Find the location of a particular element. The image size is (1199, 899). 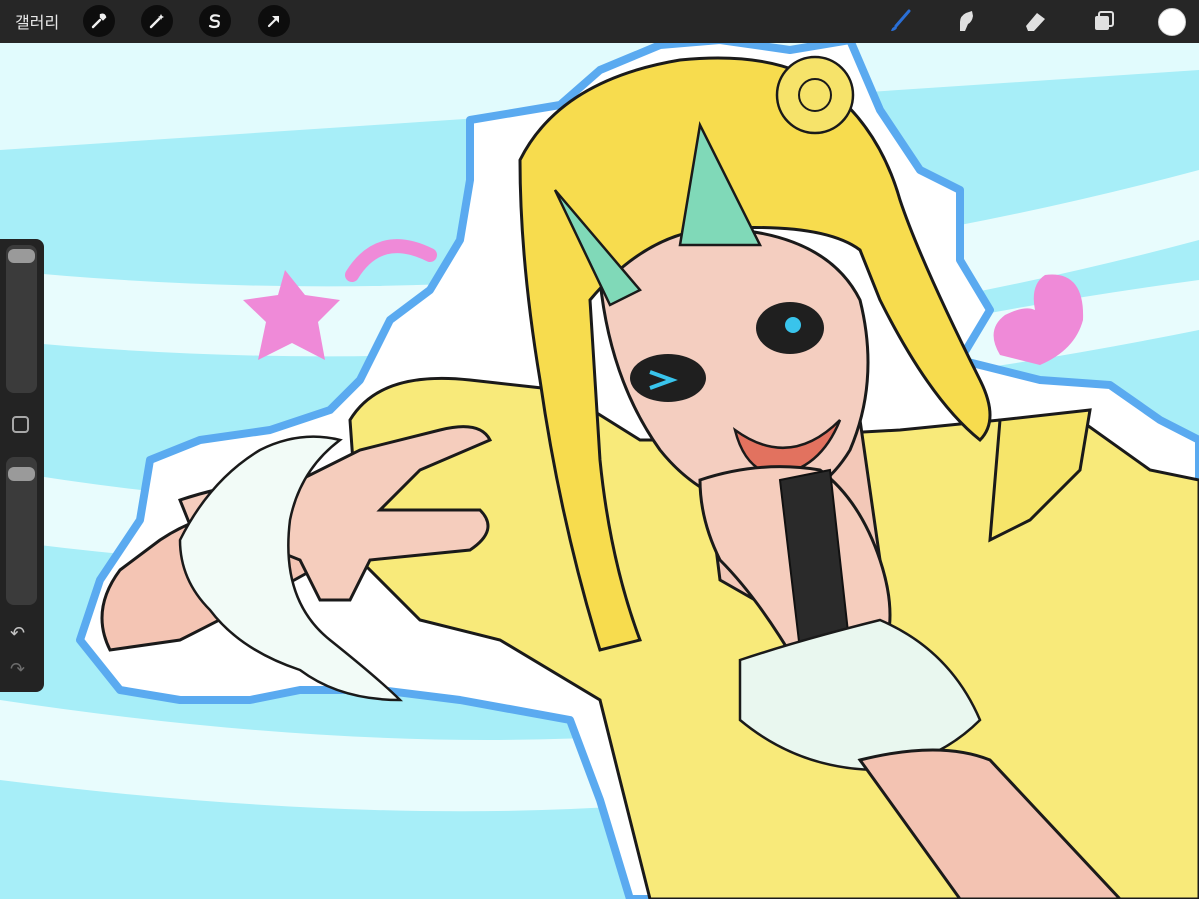

actions-button is located at coordinates (99, 21).